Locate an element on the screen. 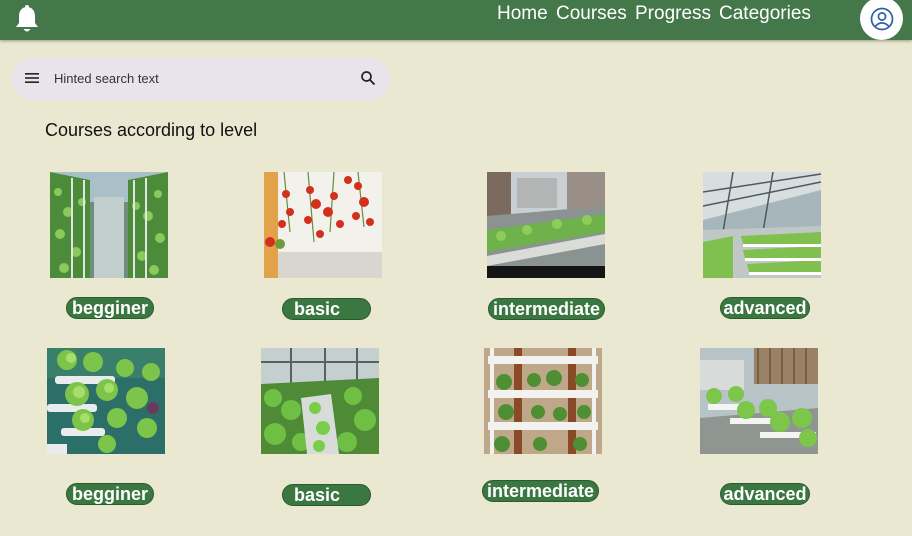  course-image-wall-lettuce is located at coordinates (106, 401).